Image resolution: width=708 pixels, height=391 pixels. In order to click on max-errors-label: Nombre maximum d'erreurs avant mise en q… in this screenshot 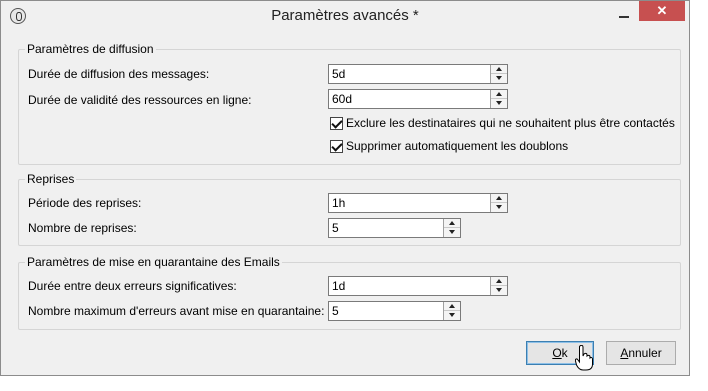, I will do `click(176, 311)`.